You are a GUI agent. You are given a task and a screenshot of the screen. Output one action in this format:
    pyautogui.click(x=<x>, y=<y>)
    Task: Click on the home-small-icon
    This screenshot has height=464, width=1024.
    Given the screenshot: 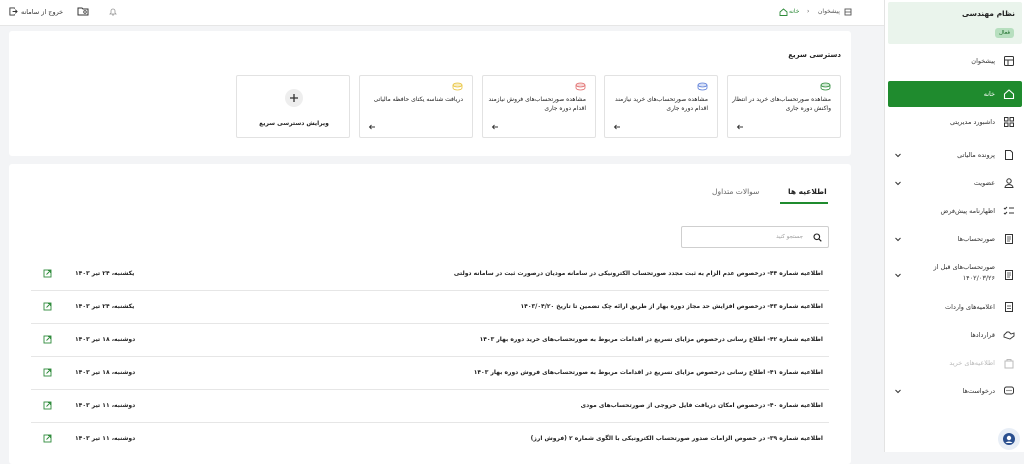 What is the action you would take?
    pyautogui.click(x=783, y=12)
    